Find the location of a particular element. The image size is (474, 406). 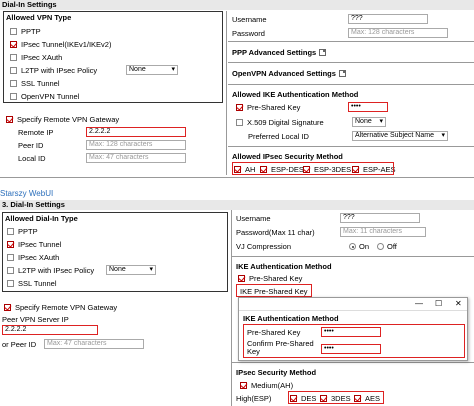

peer-vpn-server-ip-label: Peer VPN Server IP is located at coordinates (35, 319).